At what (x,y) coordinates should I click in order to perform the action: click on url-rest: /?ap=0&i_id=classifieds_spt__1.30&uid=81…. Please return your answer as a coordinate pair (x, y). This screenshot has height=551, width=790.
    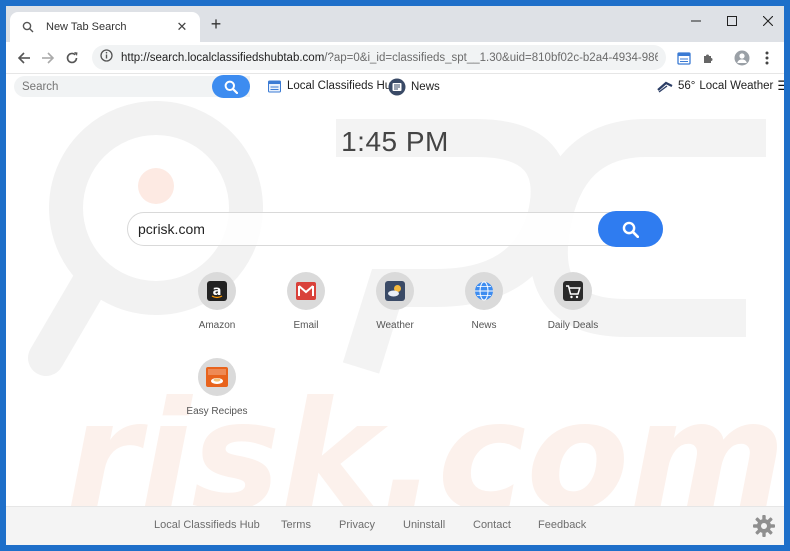
    Looking at the image, I should click on (491, 57).